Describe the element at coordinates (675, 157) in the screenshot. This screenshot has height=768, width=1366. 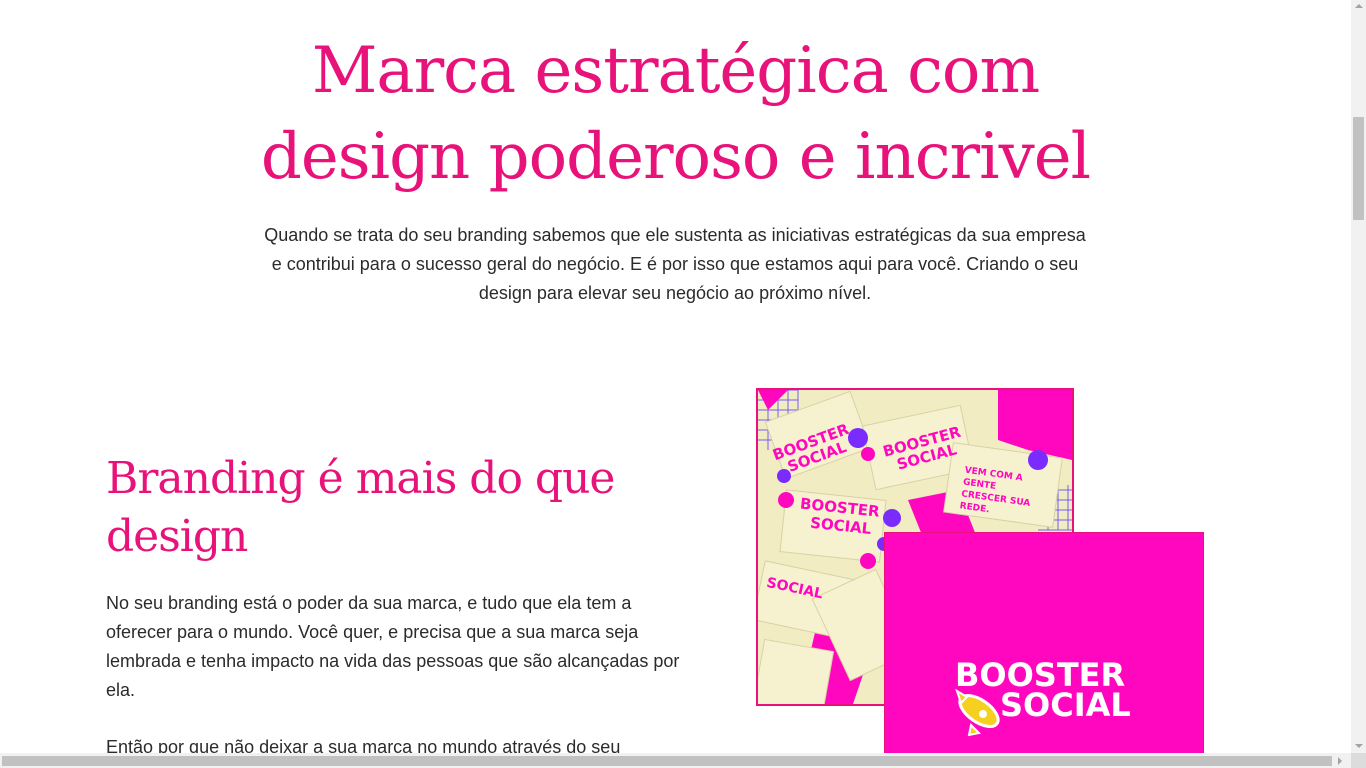
I see `hero-title-line2: design poderoso e incrivel` at that location.